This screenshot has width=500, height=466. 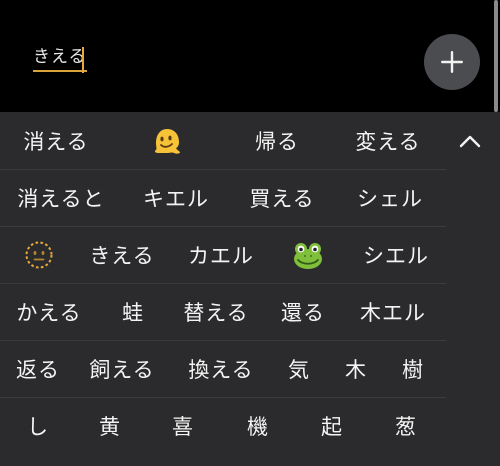 What do you see at coordinates (83, 60) in the screenshot?
I see `text-caret` at bounding box center [83, 60].